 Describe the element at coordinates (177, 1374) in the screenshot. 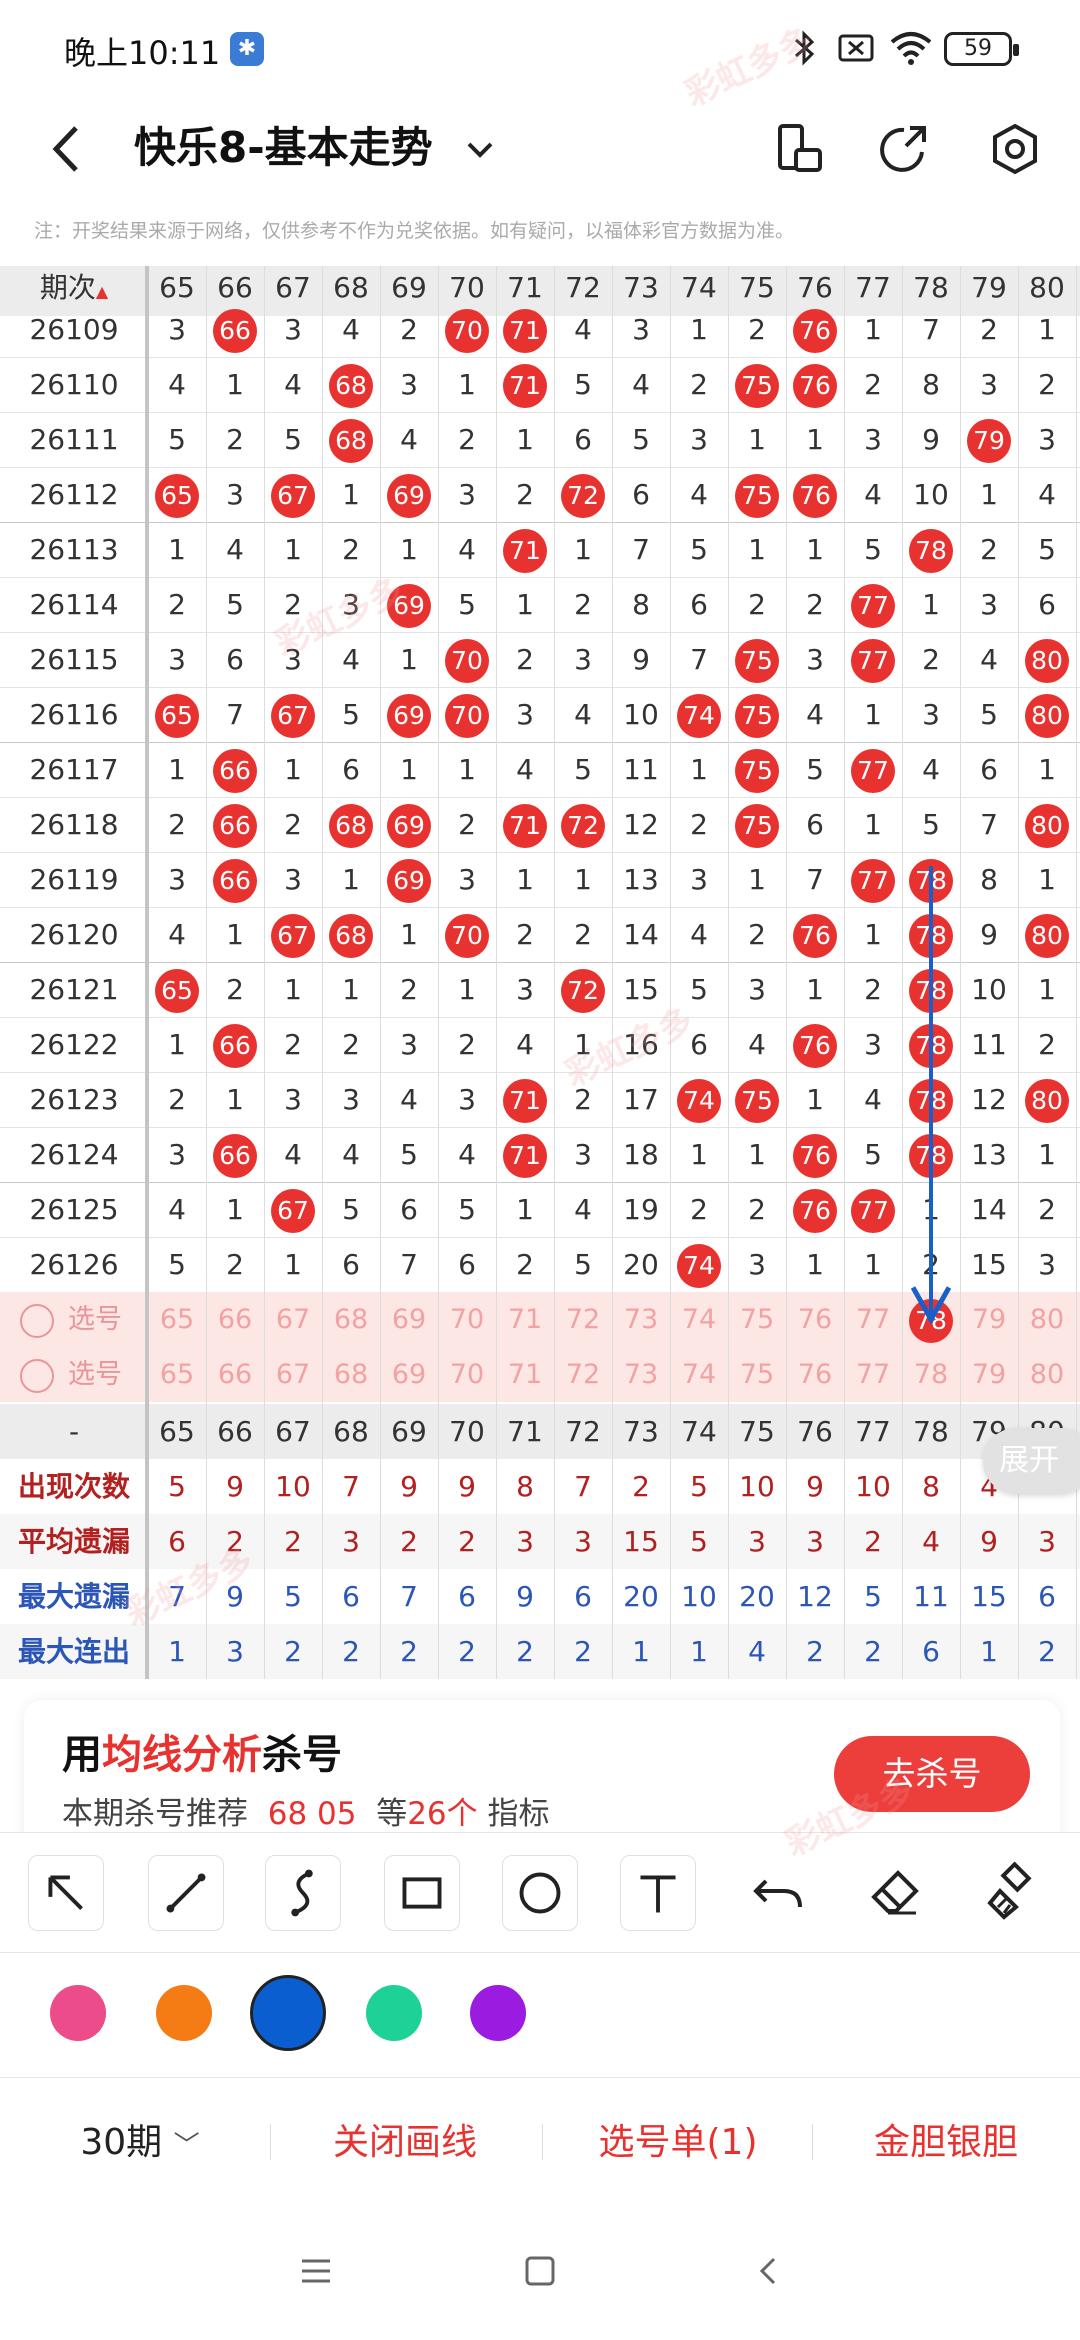

I see `pick-number: 65` at that location.